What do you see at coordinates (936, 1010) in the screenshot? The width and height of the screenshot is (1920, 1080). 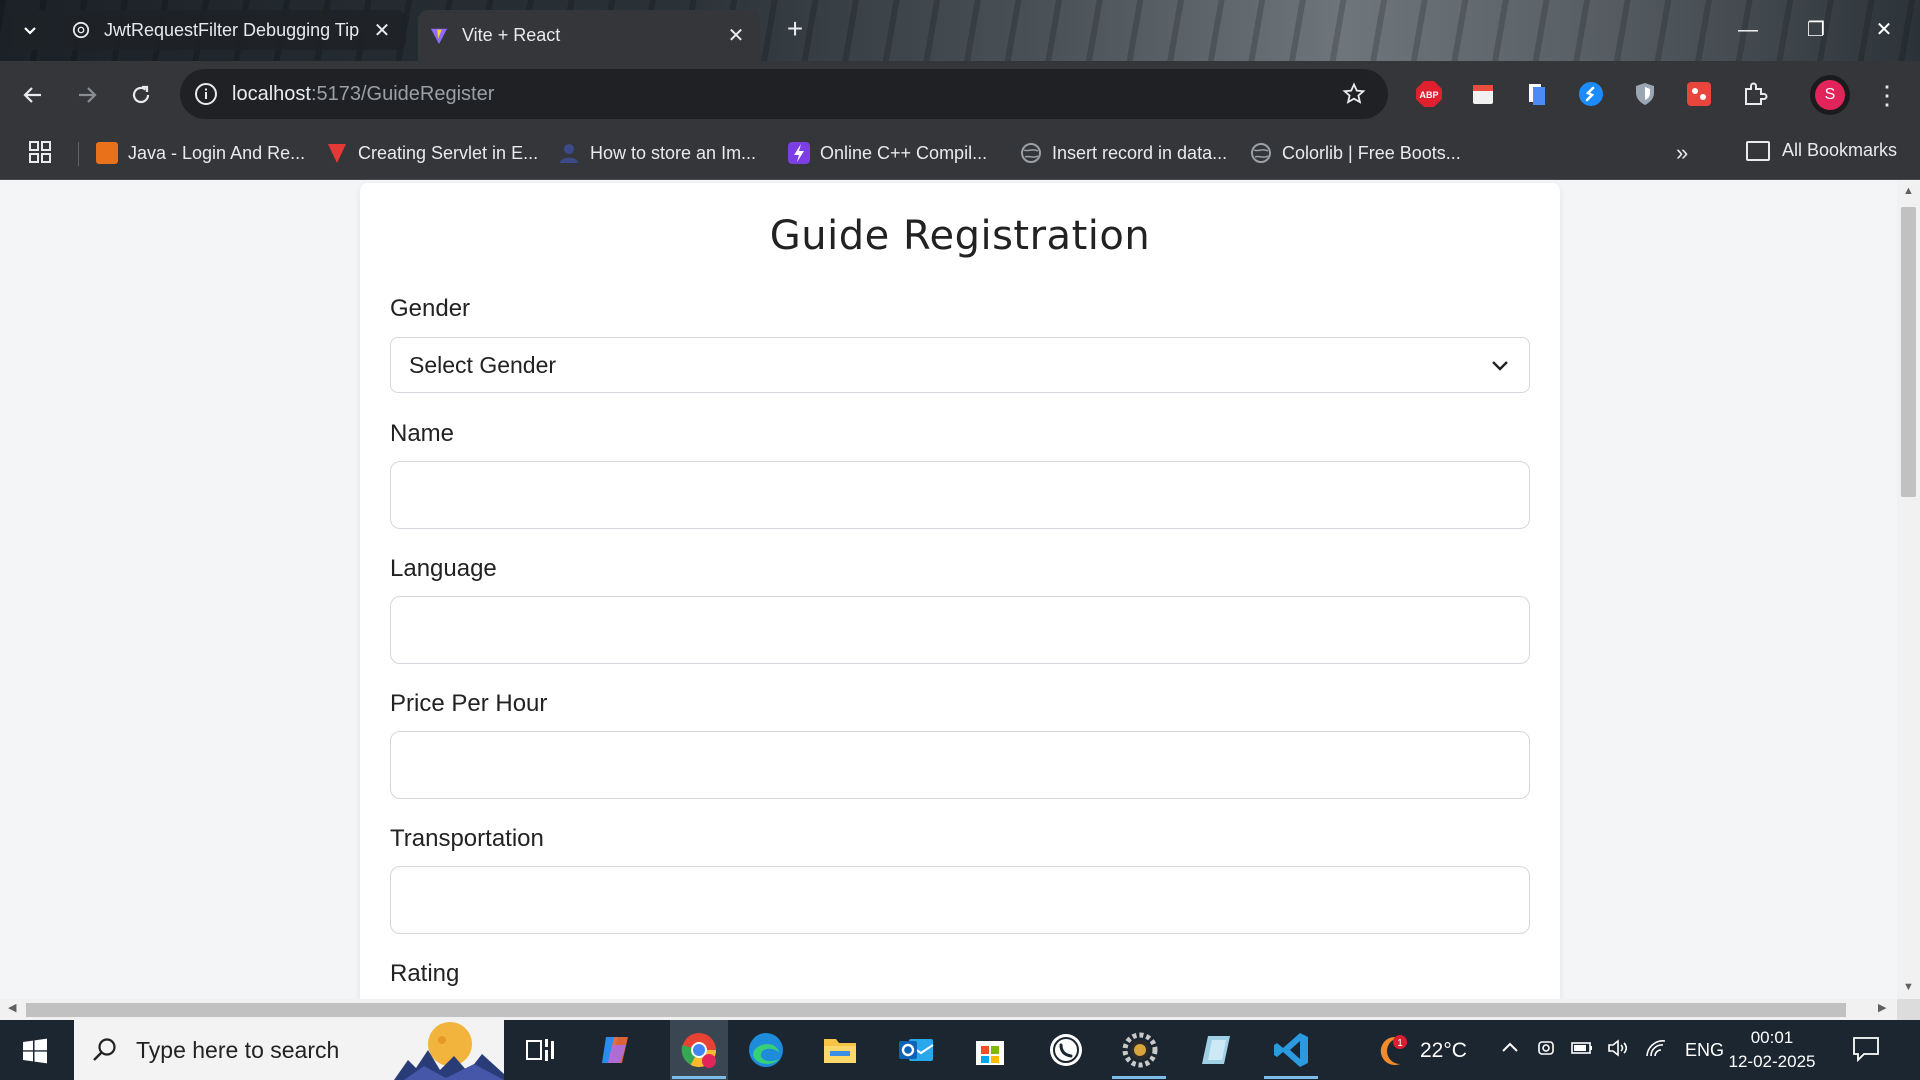 I see `horizontal-scroll-thumb` at bounding box center [936, 1010].